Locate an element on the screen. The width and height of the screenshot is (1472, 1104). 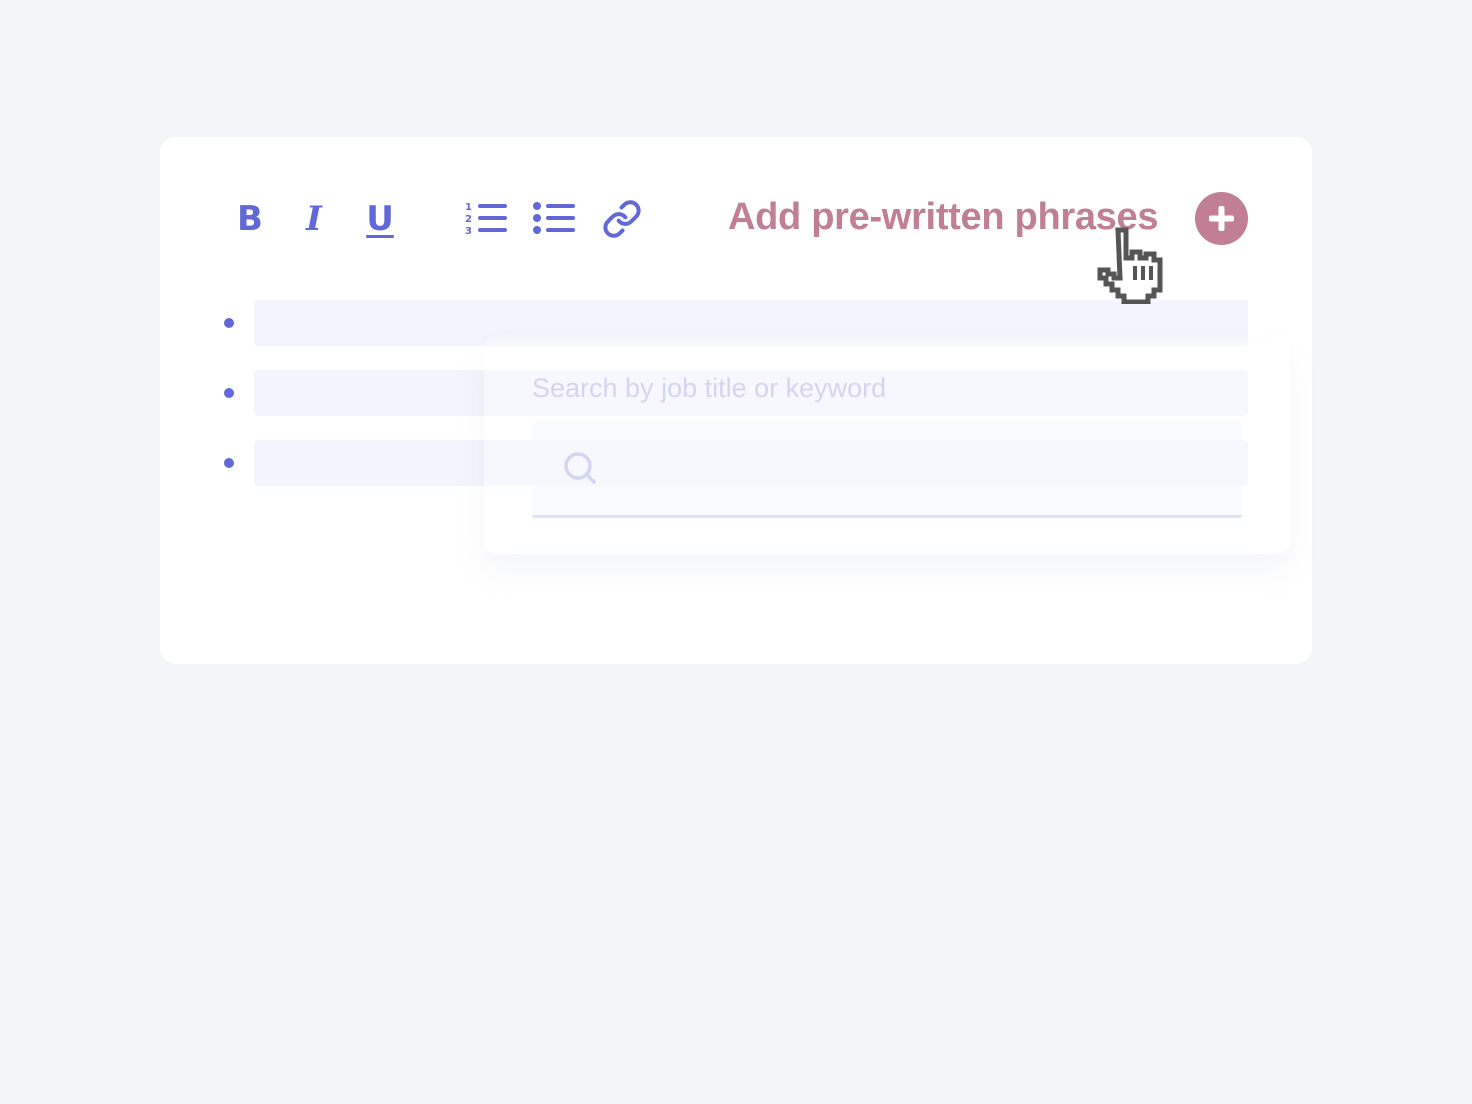
svg-text: 1 is located at coordinates (468, 207).